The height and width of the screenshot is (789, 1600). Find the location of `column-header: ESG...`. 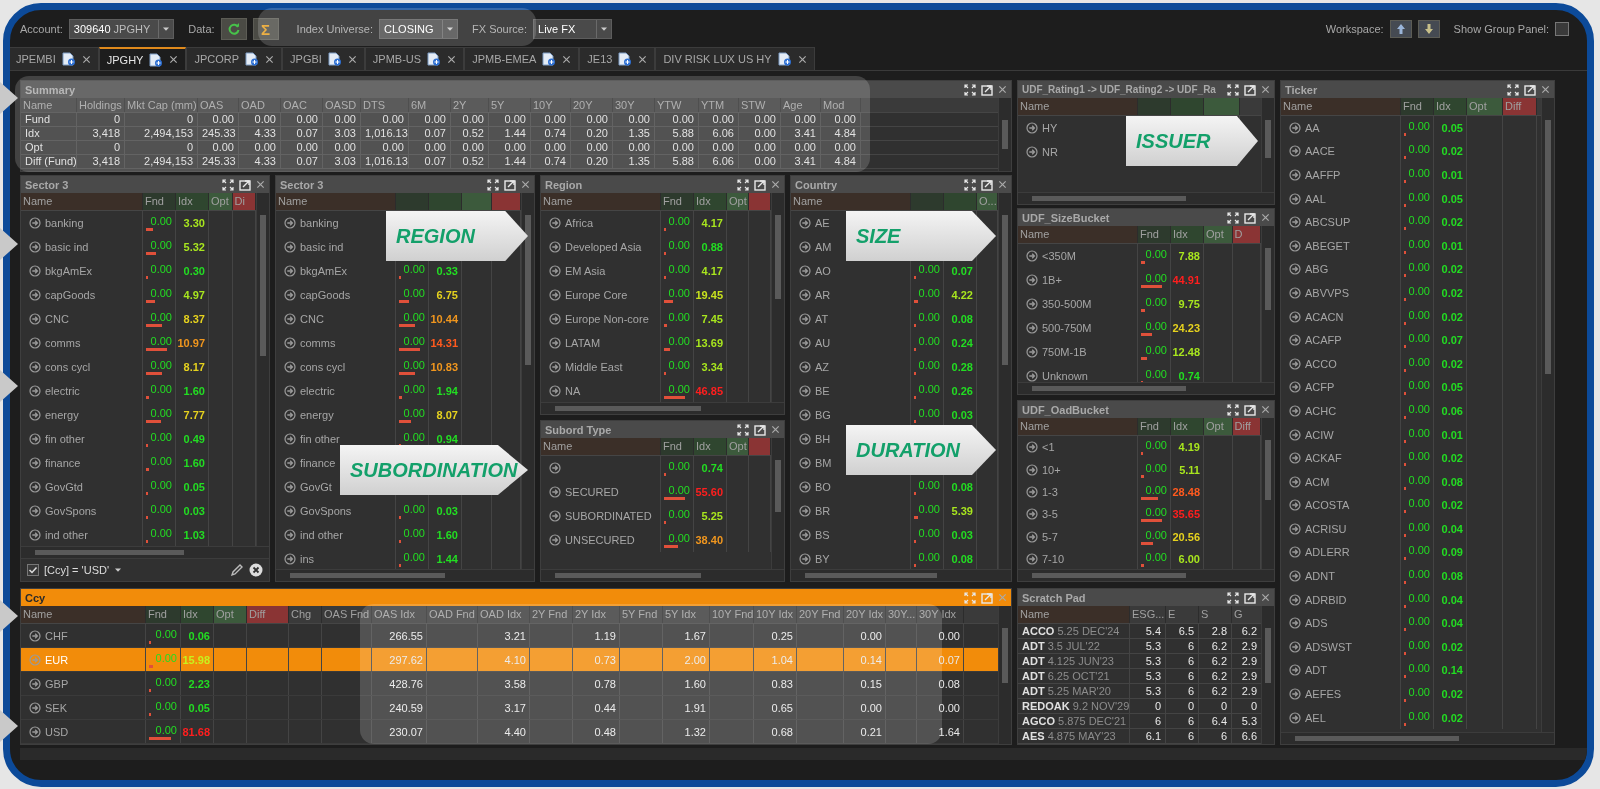

column-header: ESG... is located at coordinates (1148, 614).